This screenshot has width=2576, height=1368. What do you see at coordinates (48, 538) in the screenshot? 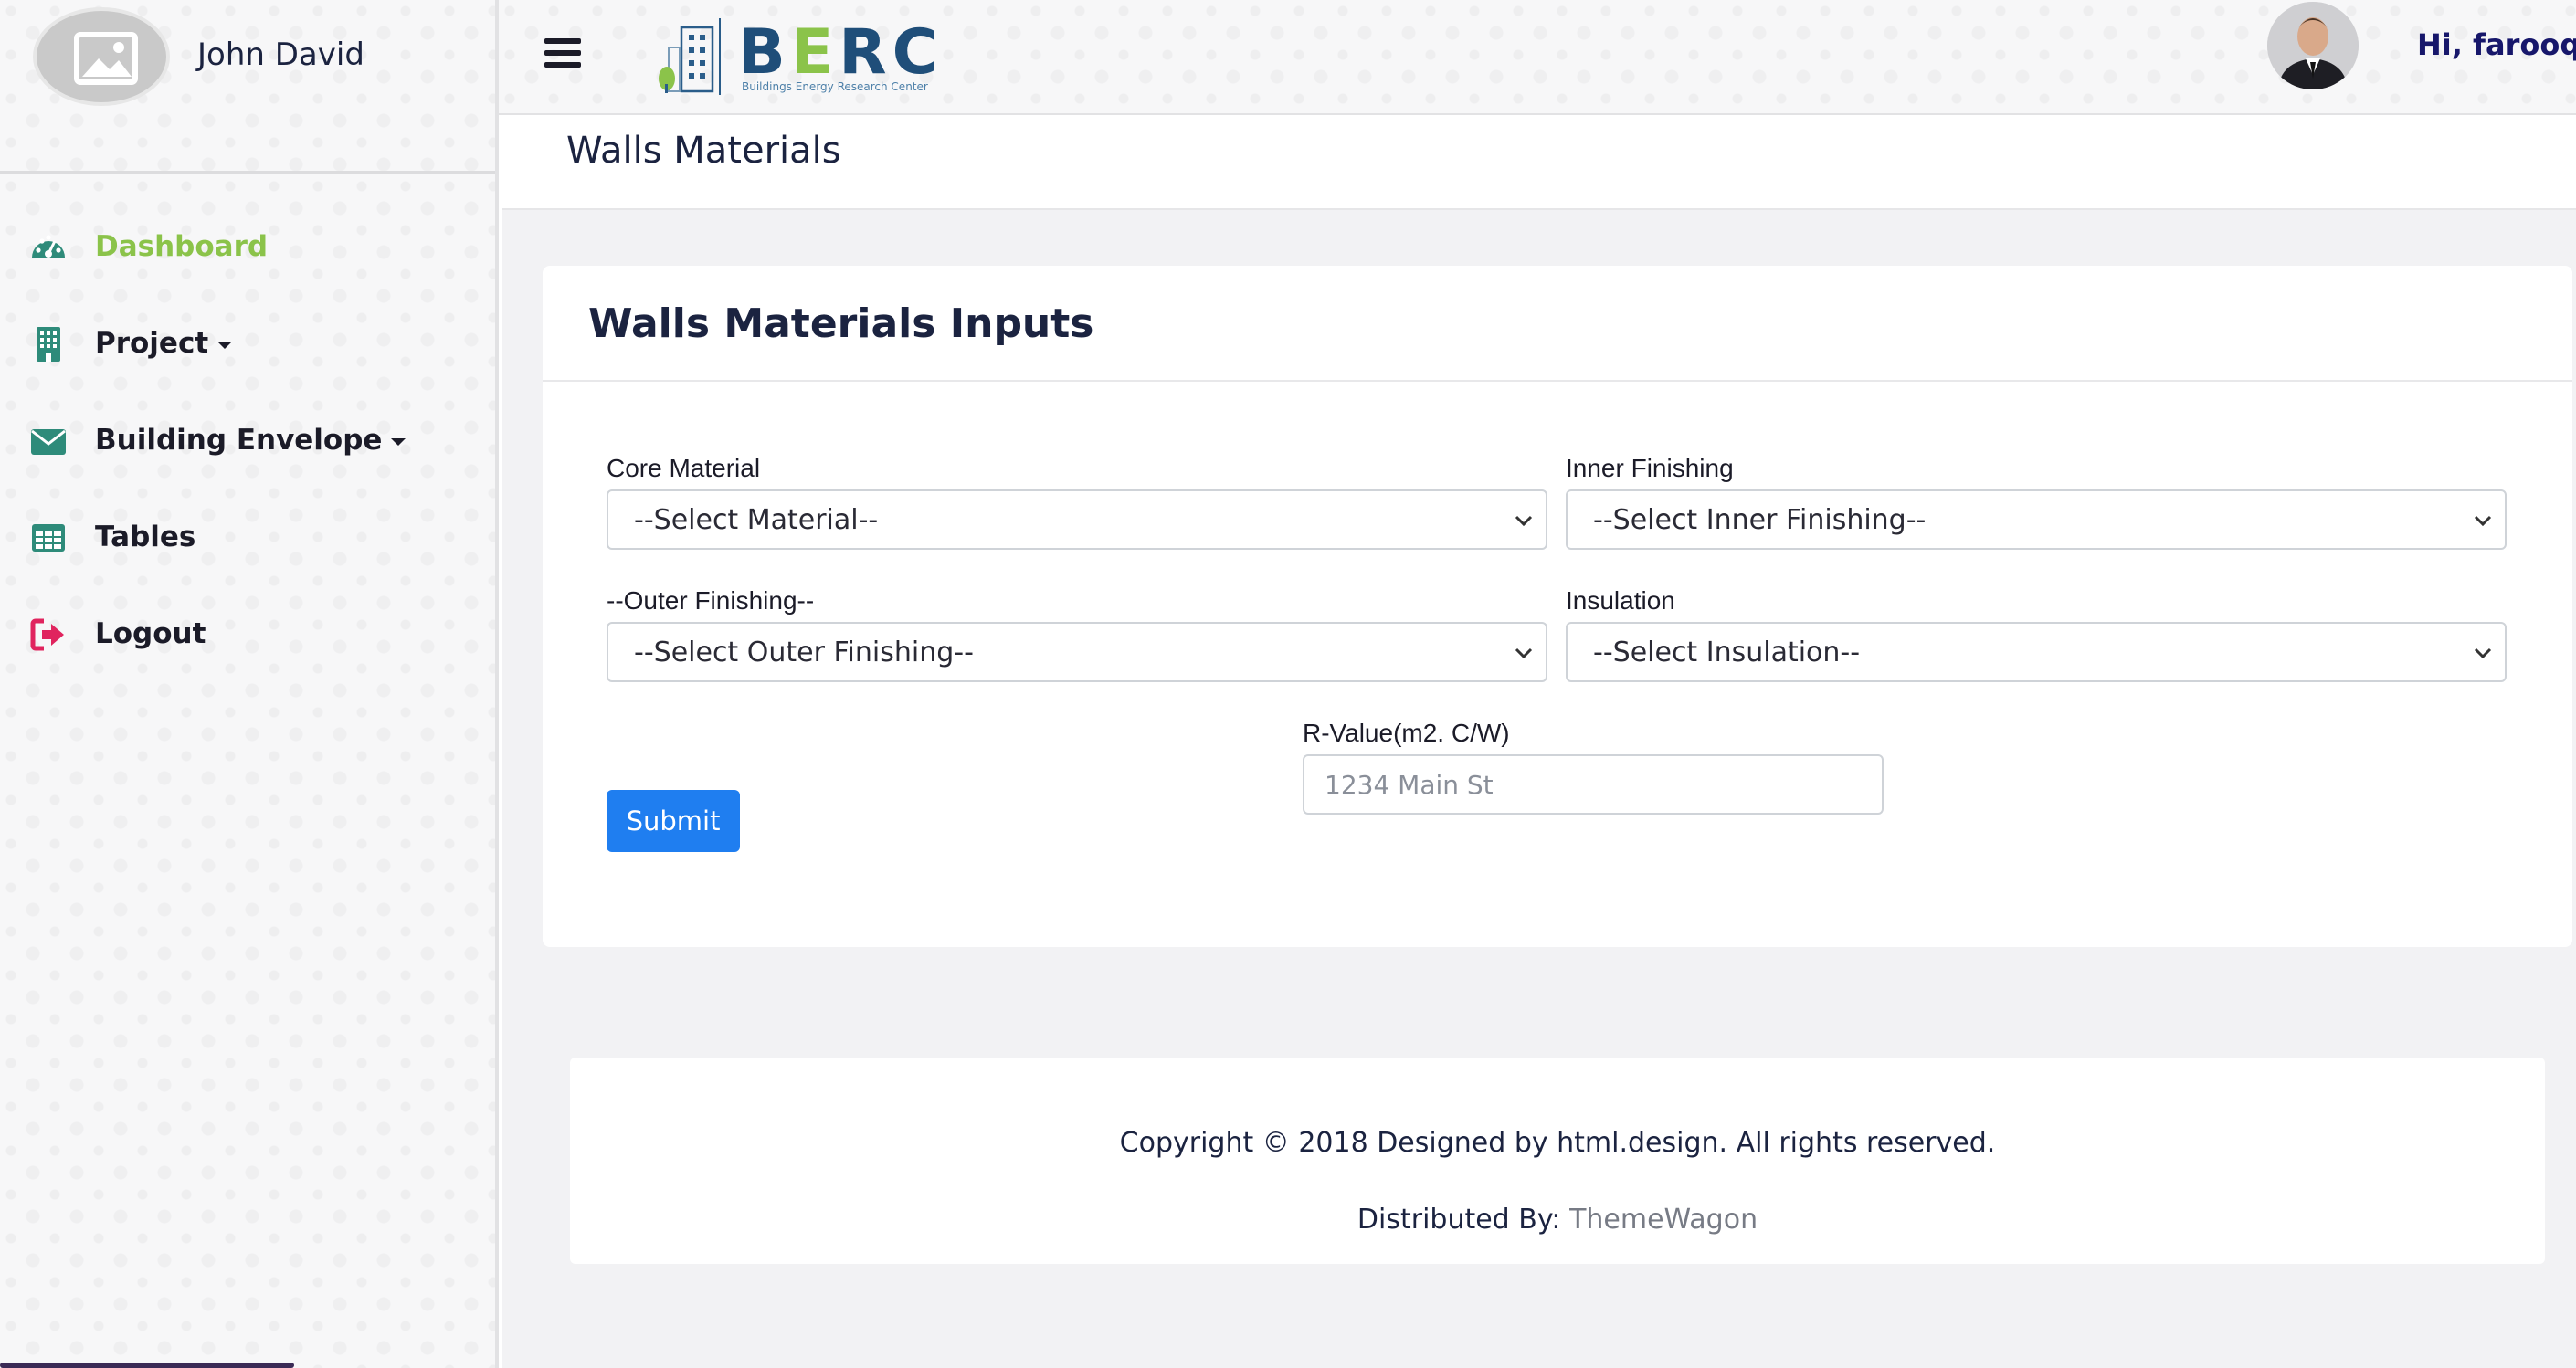
I see `table-icon` at bounding box center [48, 538].